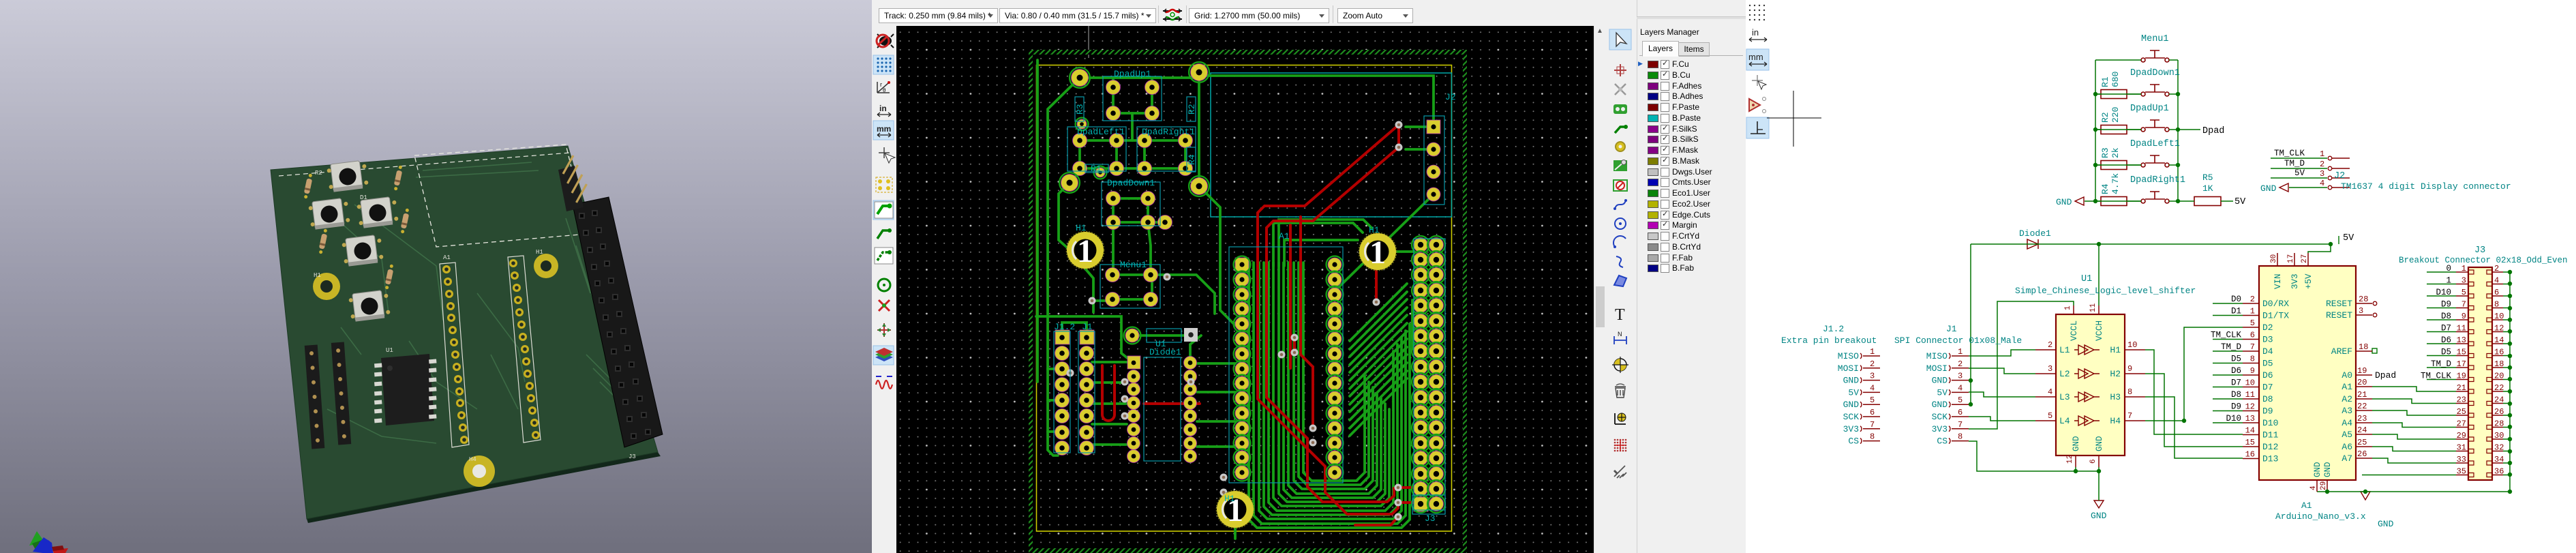 This screenshot has width=2576, height=553. Describe the element at coordinates (2499, 340) in the screenshot. I see `svg-text: 14` at that location.